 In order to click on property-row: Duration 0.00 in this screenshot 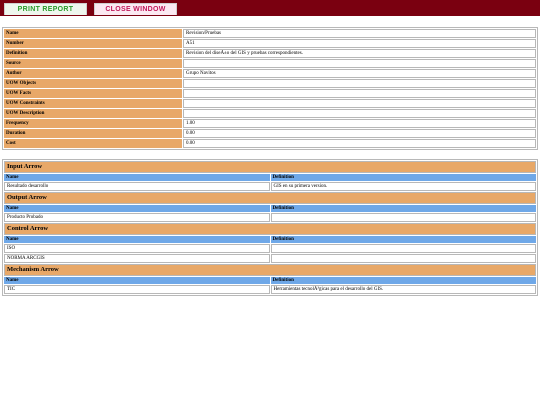, I will do `click(270, 133)`.